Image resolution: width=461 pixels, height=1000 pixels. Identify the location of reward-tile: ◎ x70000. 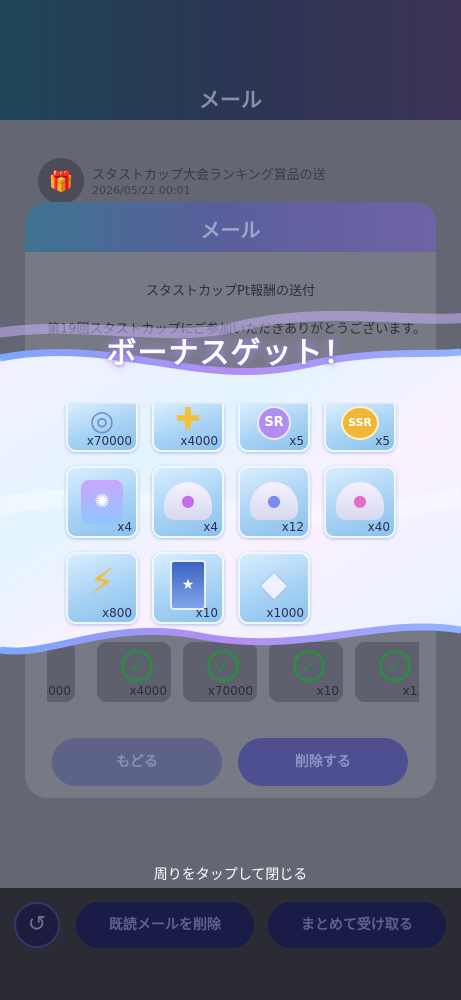
(102, 428).